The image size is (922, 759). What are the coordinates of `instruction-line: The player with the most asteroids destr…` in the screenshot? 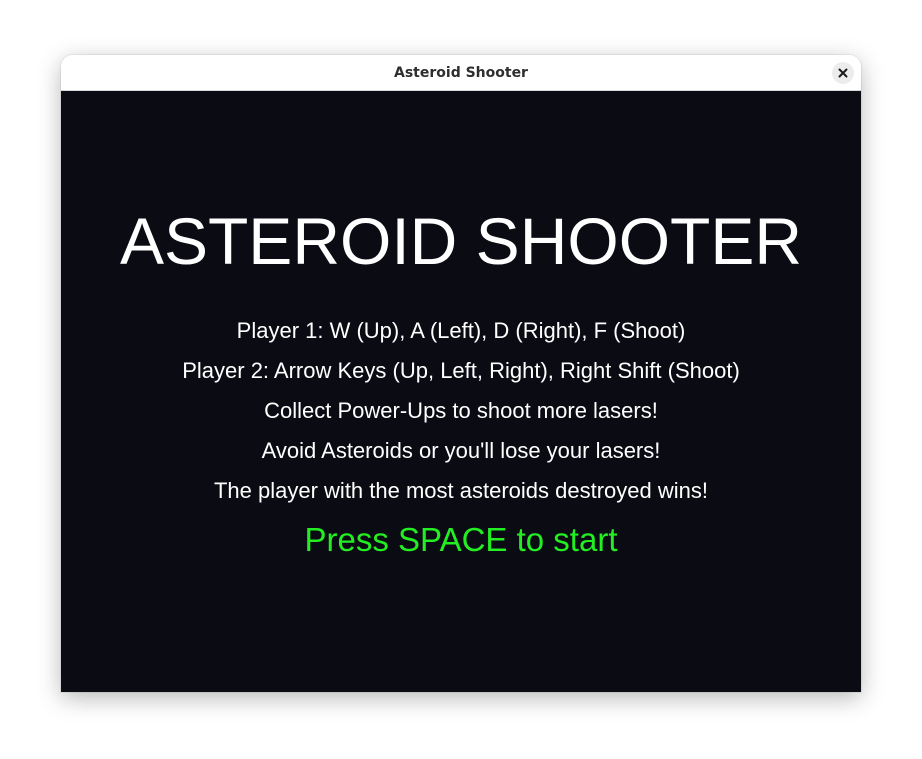 It's located at (460, 490).